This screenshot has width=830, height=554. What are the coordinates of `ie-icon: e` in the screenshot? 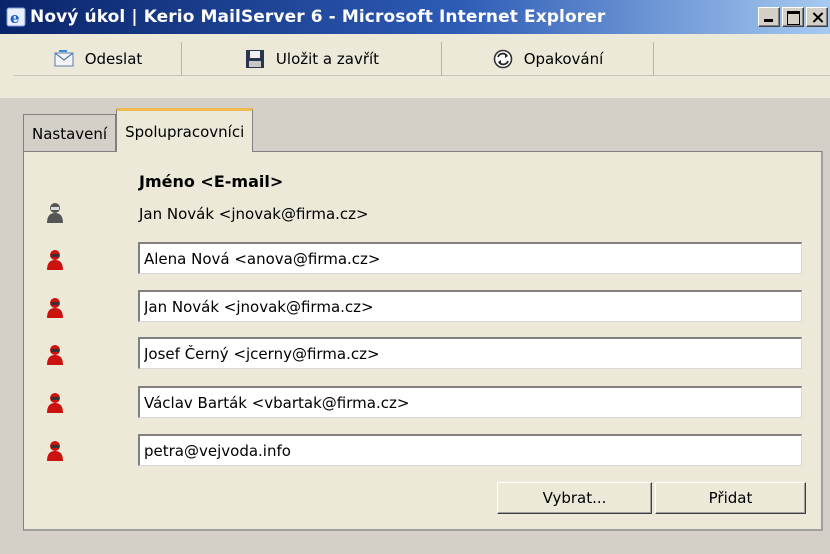 It's located at (16, 17).